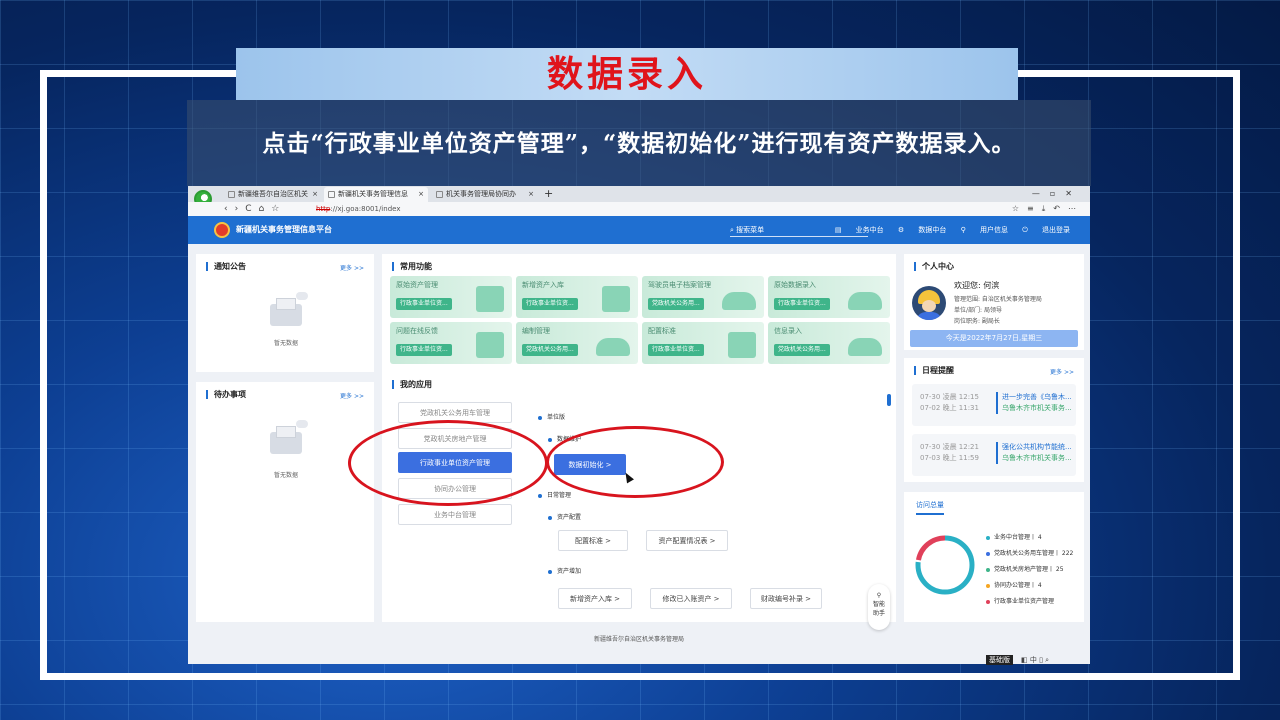 The width and height of the screenshot is (1280, 720). I want to click on date-bar: 今天是2022年7月27日,星期三, so click(994, 338).